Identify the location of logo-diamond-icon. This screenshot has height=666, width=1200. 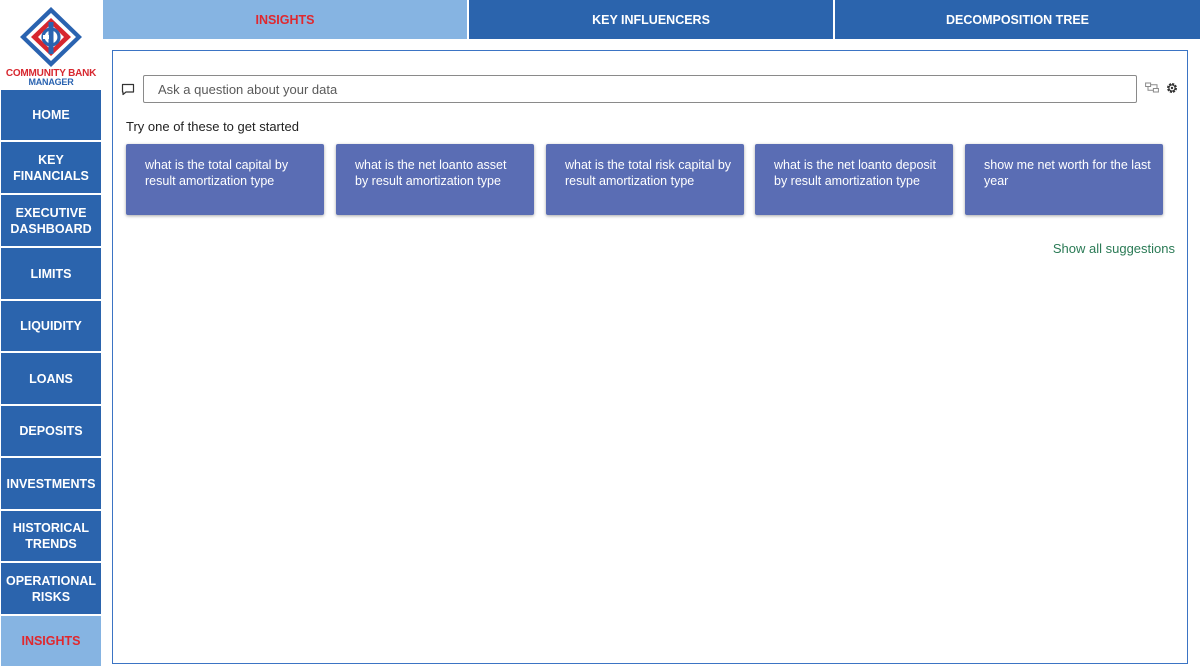
(51, 37).